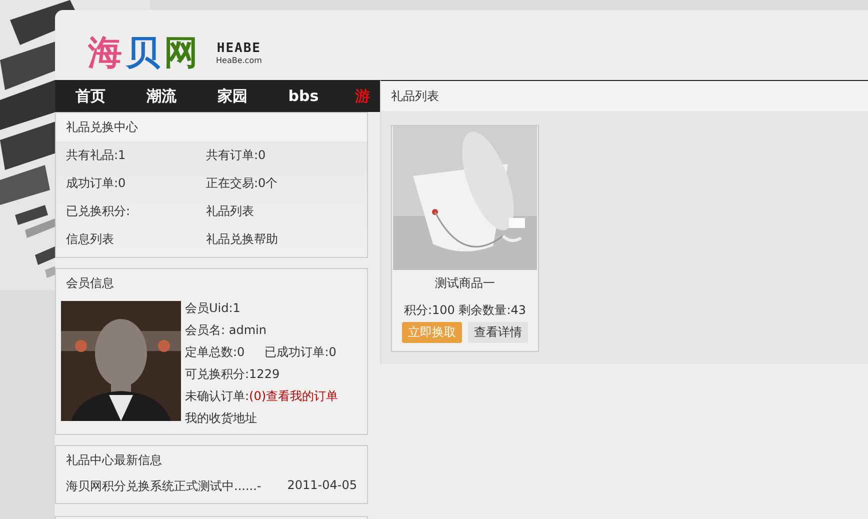  Describe the element at coordinates (215, 352) in the screenshot. I see `order-count-text: 定单总数:0` at that location.